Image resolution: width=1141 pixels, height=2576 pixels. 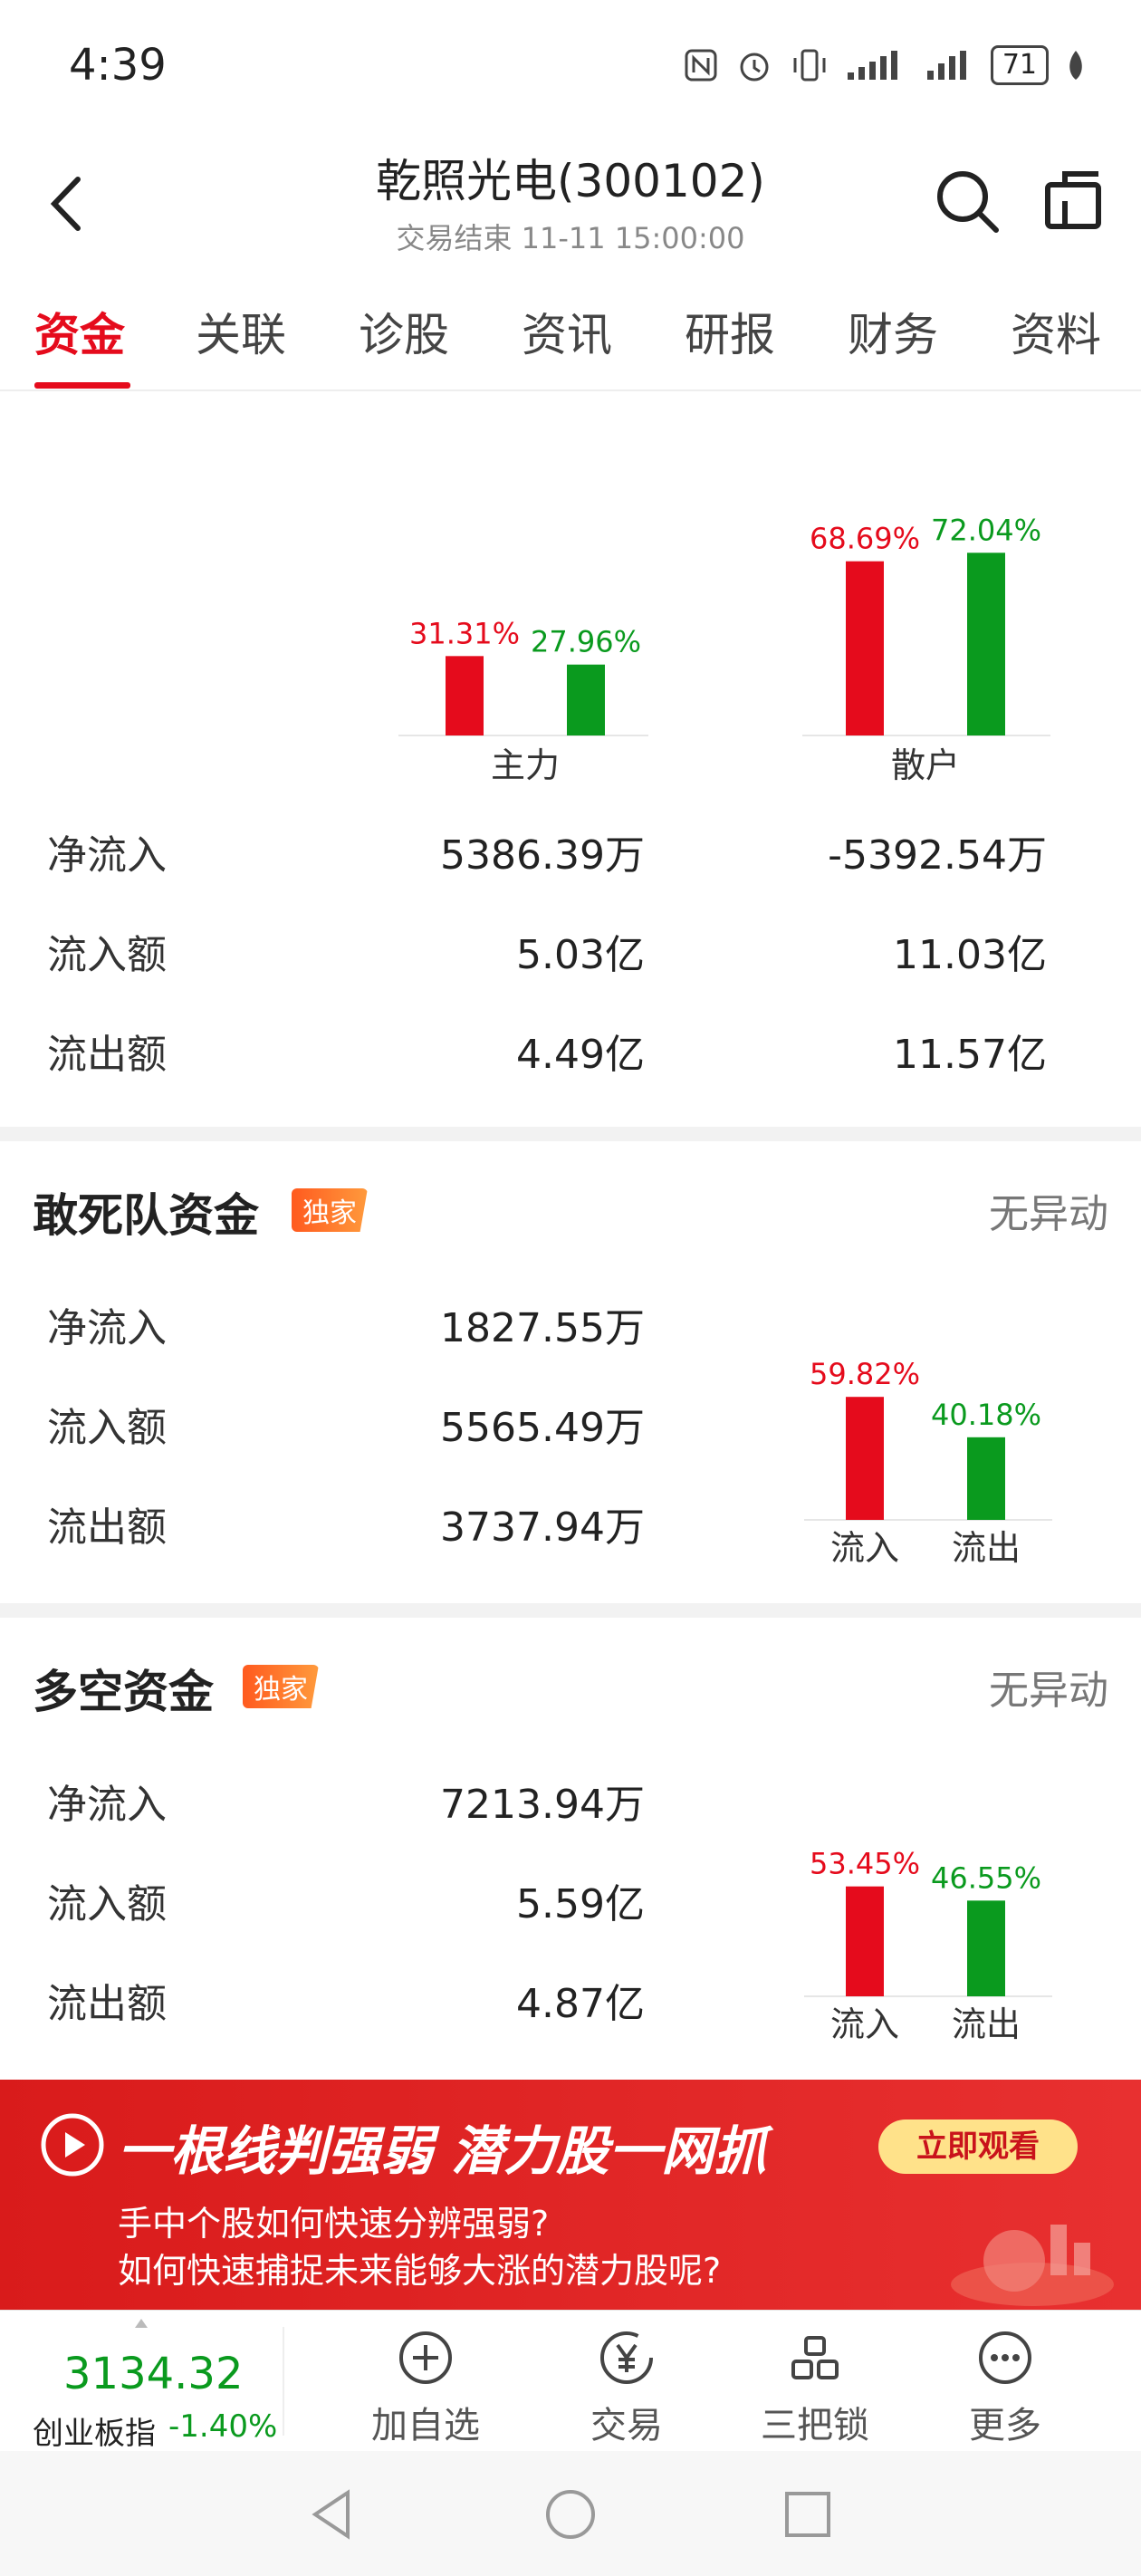 I want to click on more-label: 更多, so click(x=1005, y=2425).